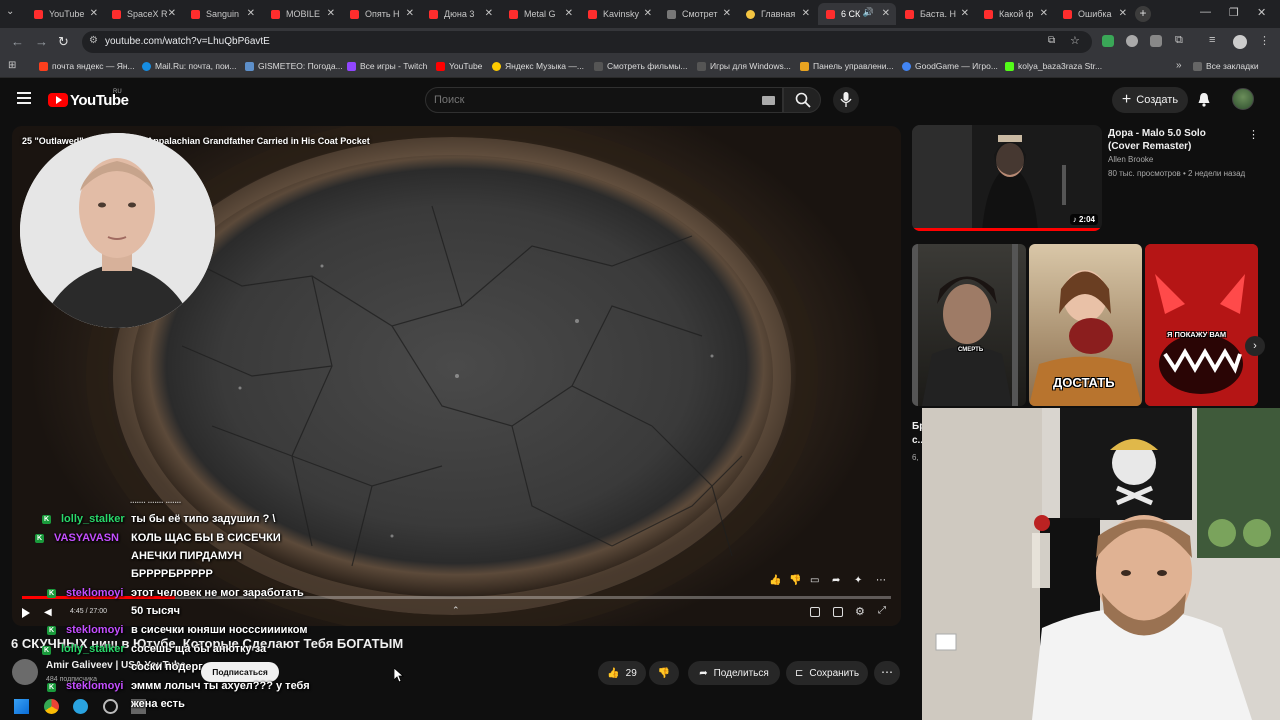 The width and height of the screenshot is (1280, 720). I want to click on subscribe-button: Подписаться, so click(240, 672).